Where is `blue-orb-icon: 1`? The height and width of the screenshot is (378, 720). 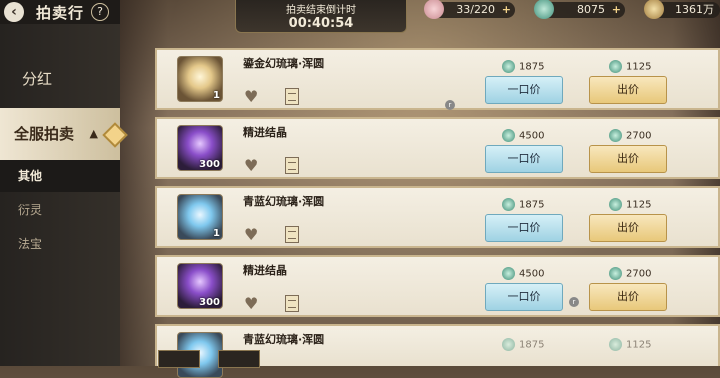
blue-orb-icon: 1 is located at coordinates (200, 217).